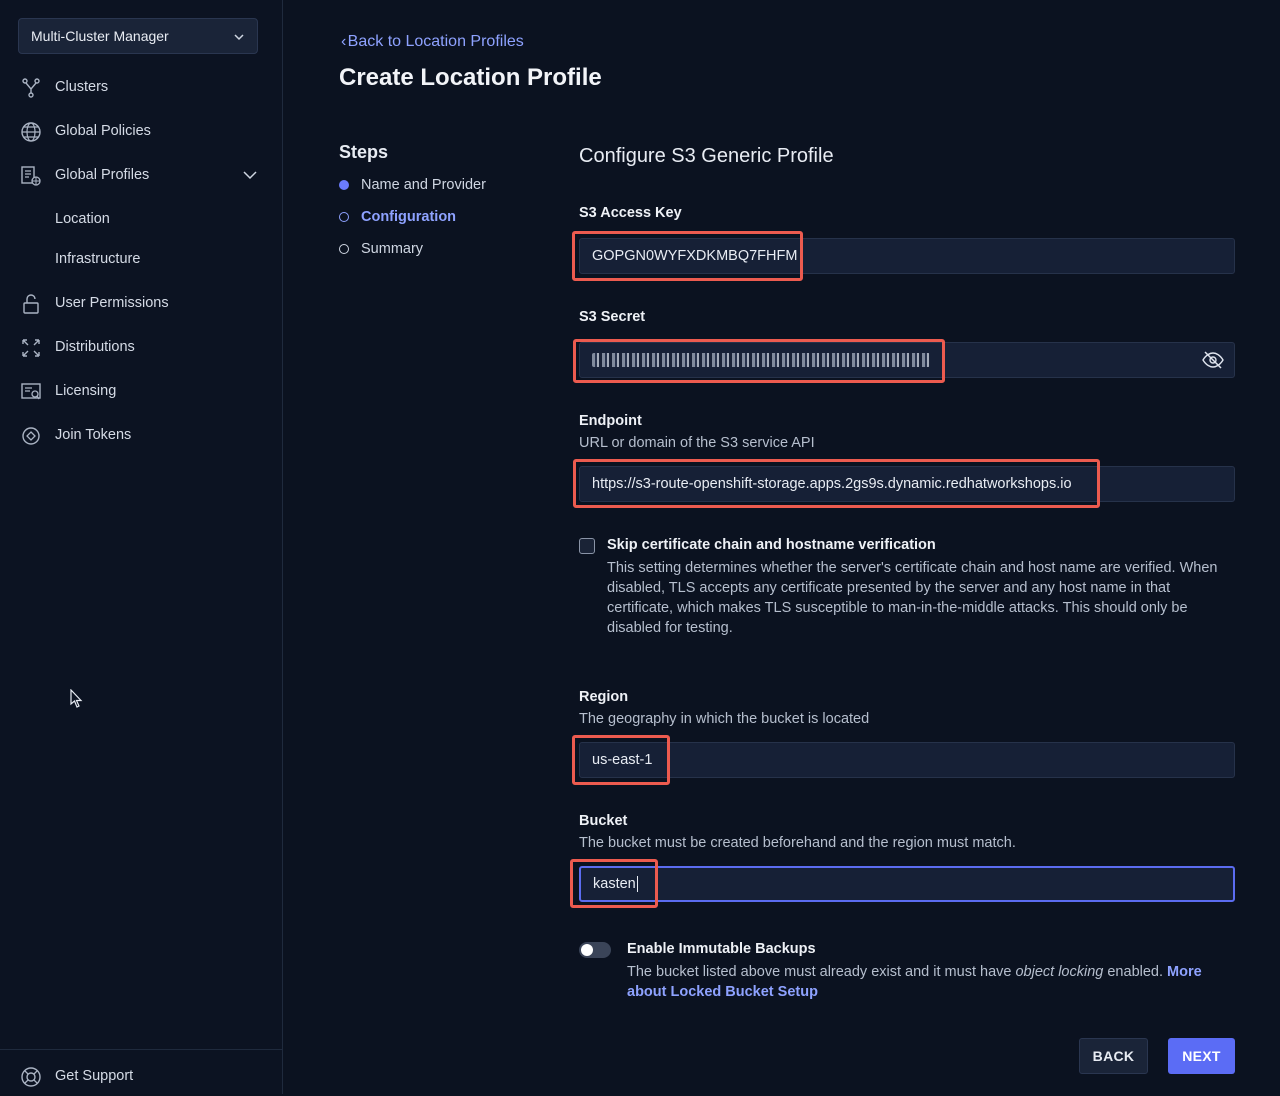 The height and width of the screenshot is (1096, 1280). I want to click on step-summary: Summary, so click(381, 249).